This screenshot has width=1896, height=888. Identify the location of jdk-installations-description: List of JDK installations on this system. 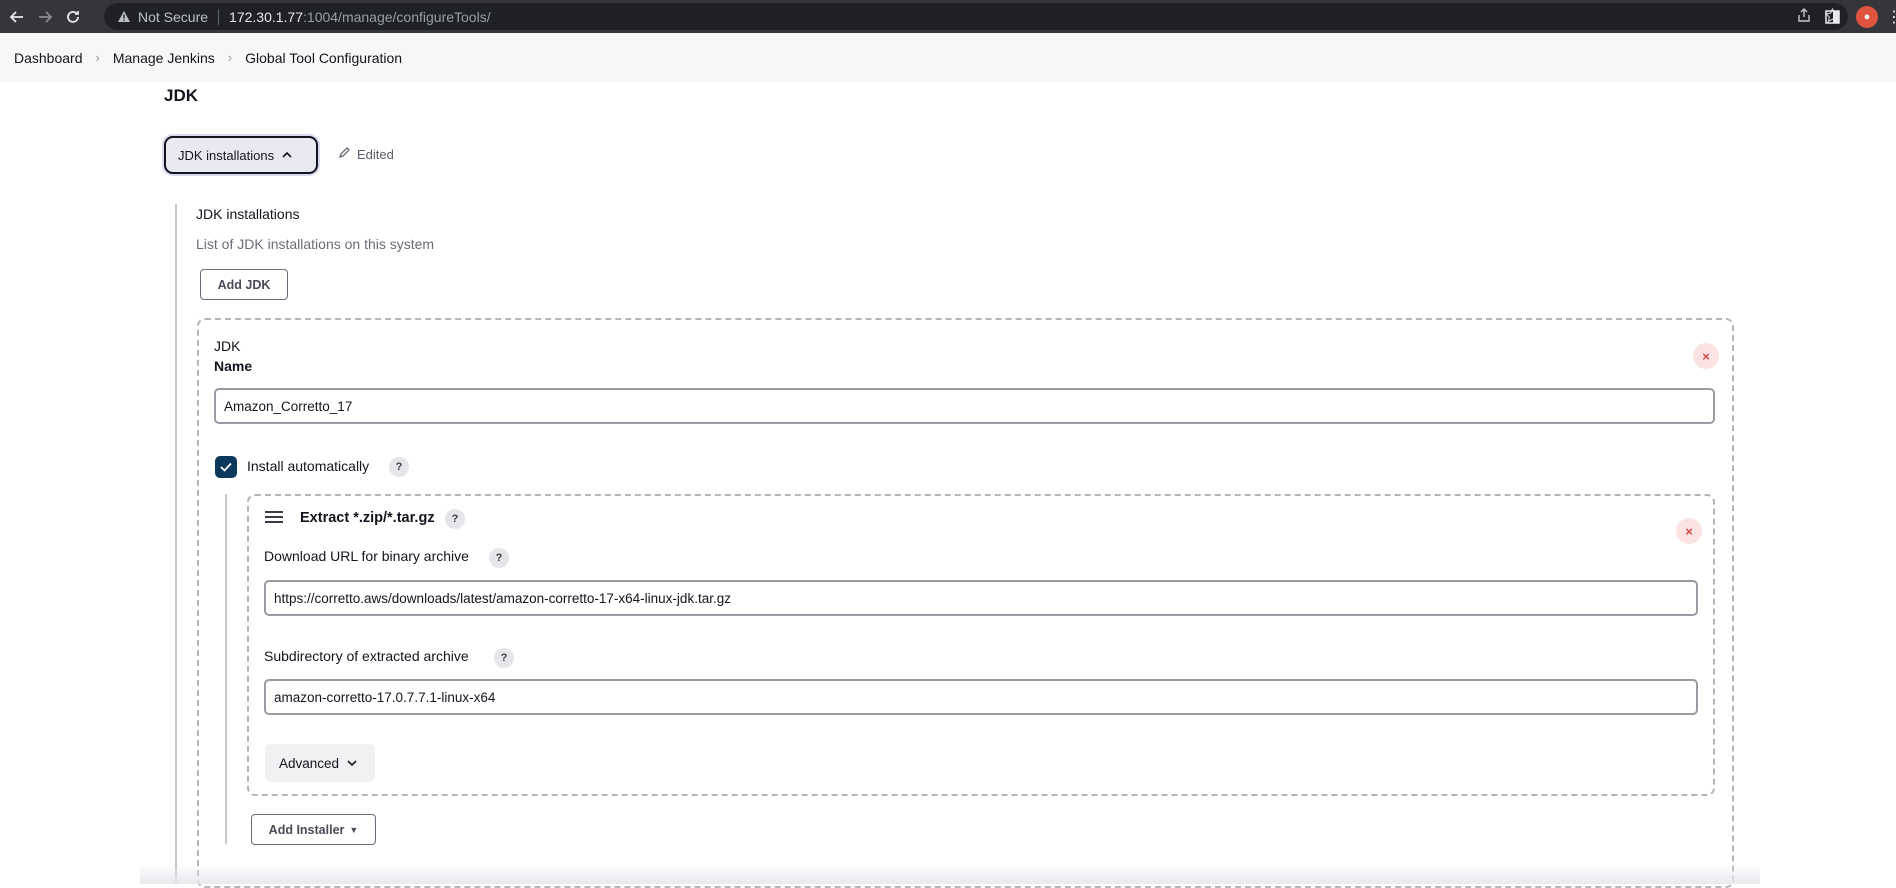
(315, 244).